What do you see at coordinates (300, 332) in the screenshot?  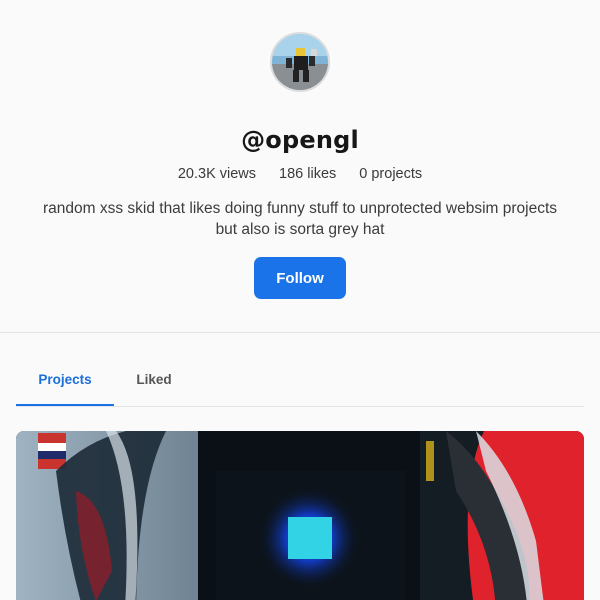 I see `section-divider` at bounding box center [300, 332].